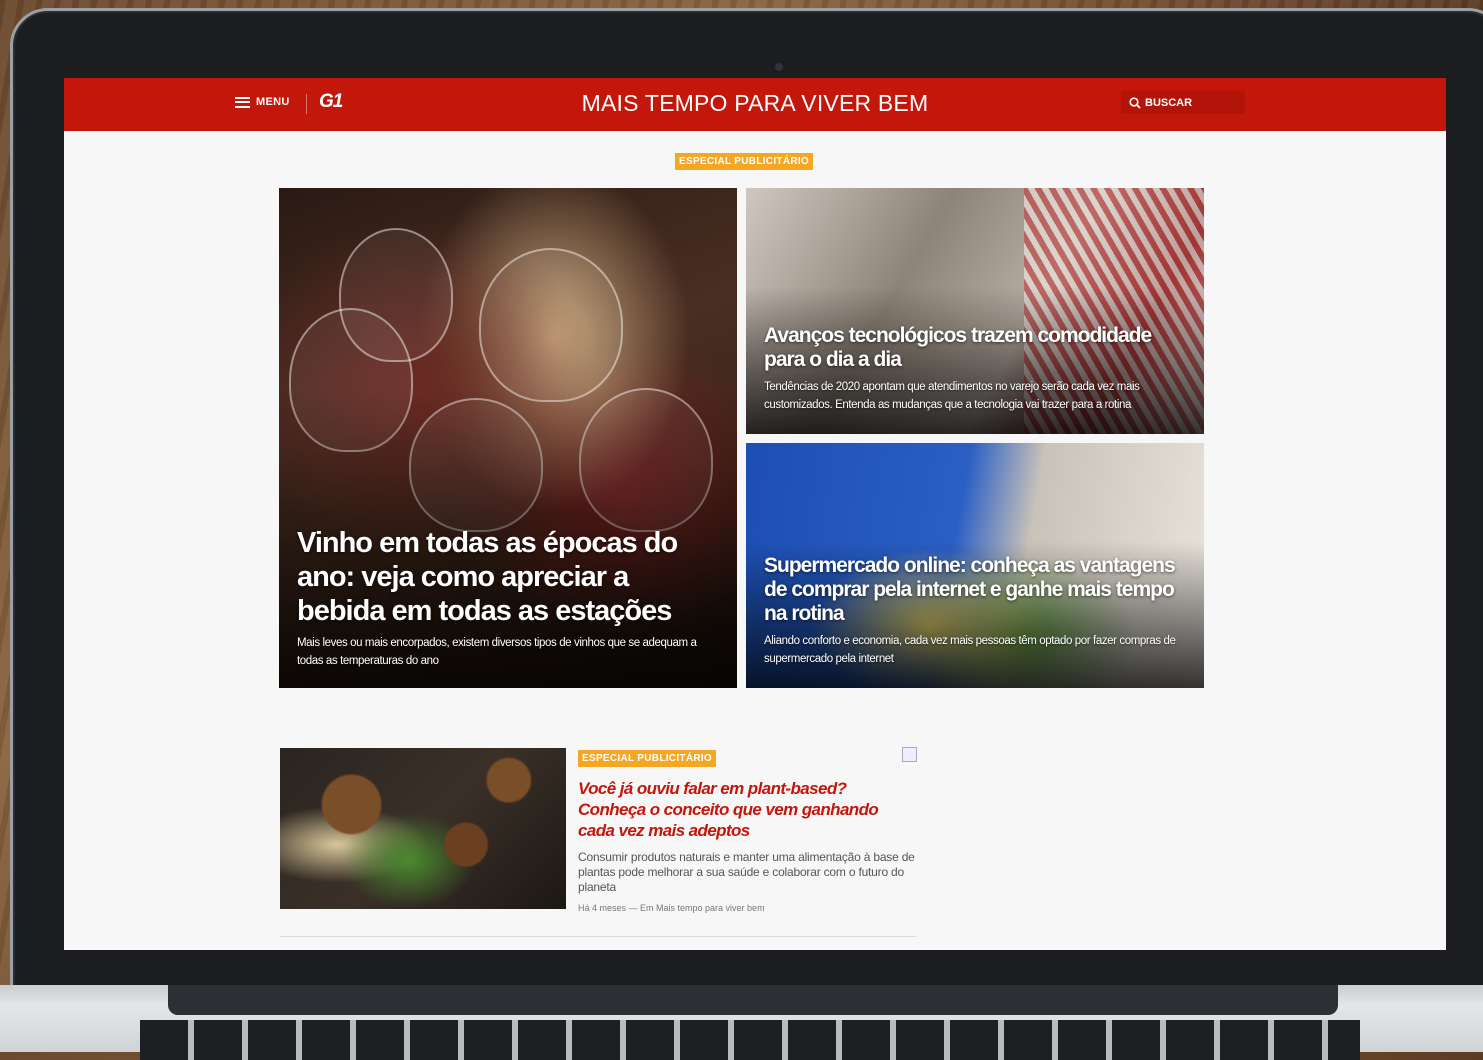 Image resolution: width=1483 pixels, height=1060 pixels. Describe the element at coordinates (755, 104) in the screenshot. I see `navbar: MENU G1 MAIS TEMPO PARA VIVER BEM BUSCAR` at that location.